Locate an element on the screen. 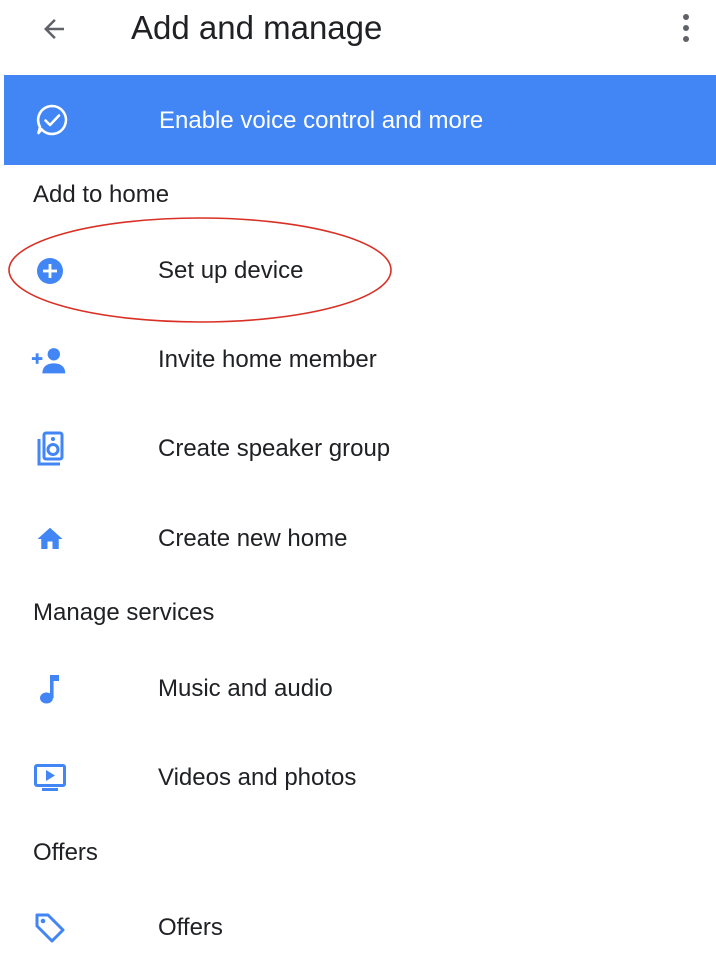 This screenshot has height=963, width=716. list-item-label: Videos and photos is located at coordinates (257, 777).